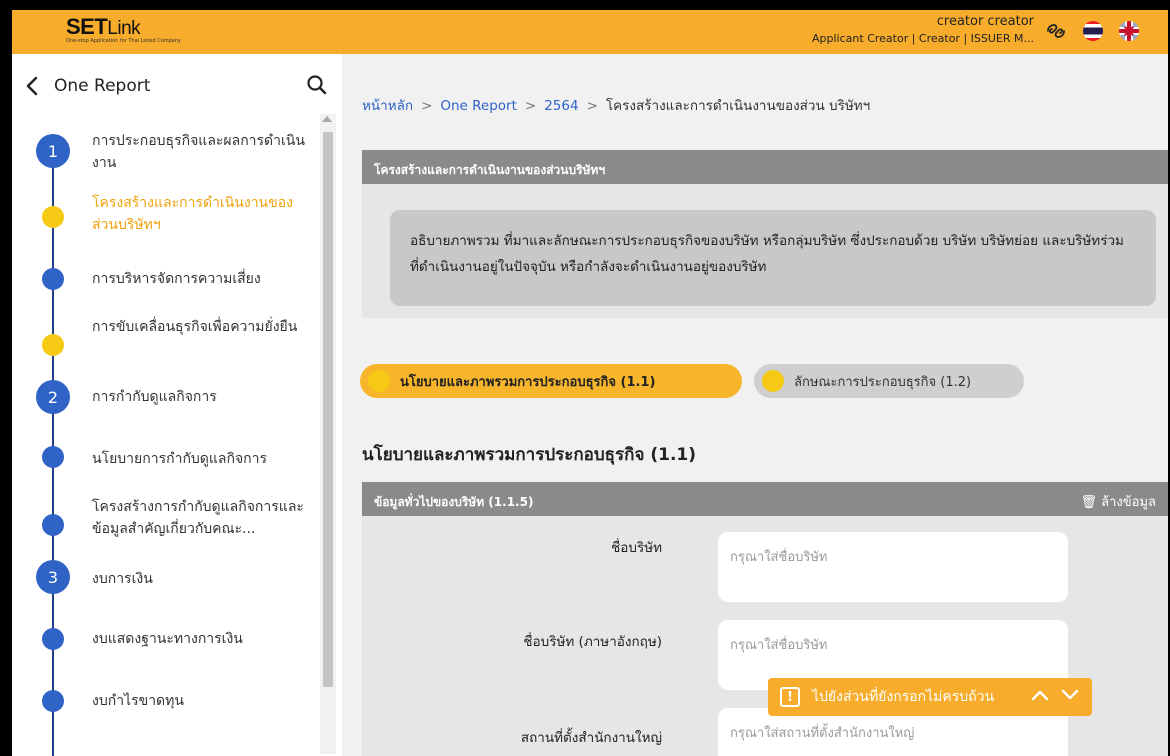 This screenshot has width=1170, height=756. Describe the element at coordinates (328, 409) in the screenshot. I see `sidebar-scrollbar-thumb` at that location.